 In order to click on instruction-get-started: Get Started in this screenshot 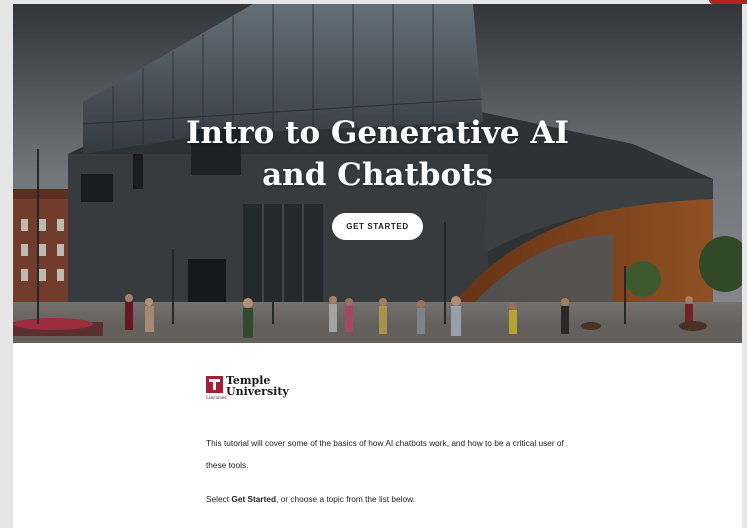, I will do `click(254, 499)`.